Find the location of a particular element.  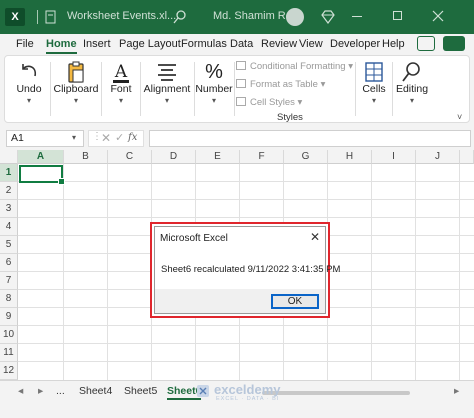

row-header-5: 5 is located at coordinates (9, 245).